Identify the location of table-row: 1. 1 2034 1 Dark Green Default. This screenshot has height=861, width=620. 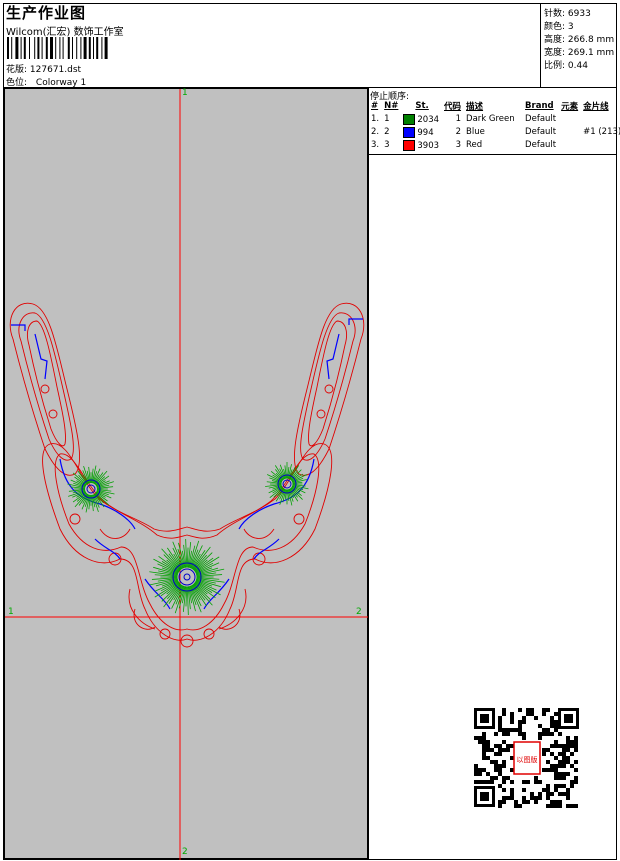
(494, 119).